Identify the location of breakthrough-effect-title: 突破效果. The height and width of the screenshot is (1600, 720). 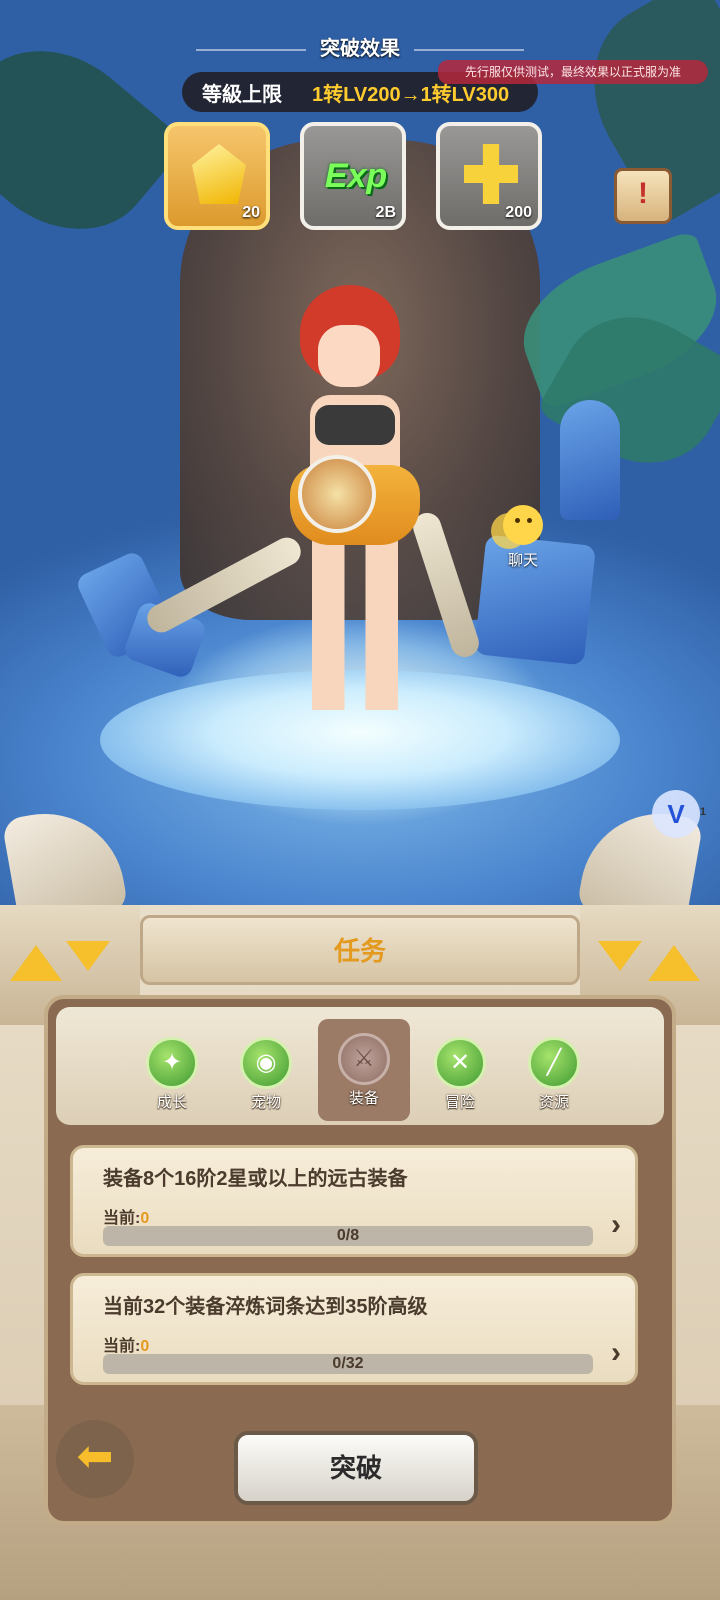
(360, 46).